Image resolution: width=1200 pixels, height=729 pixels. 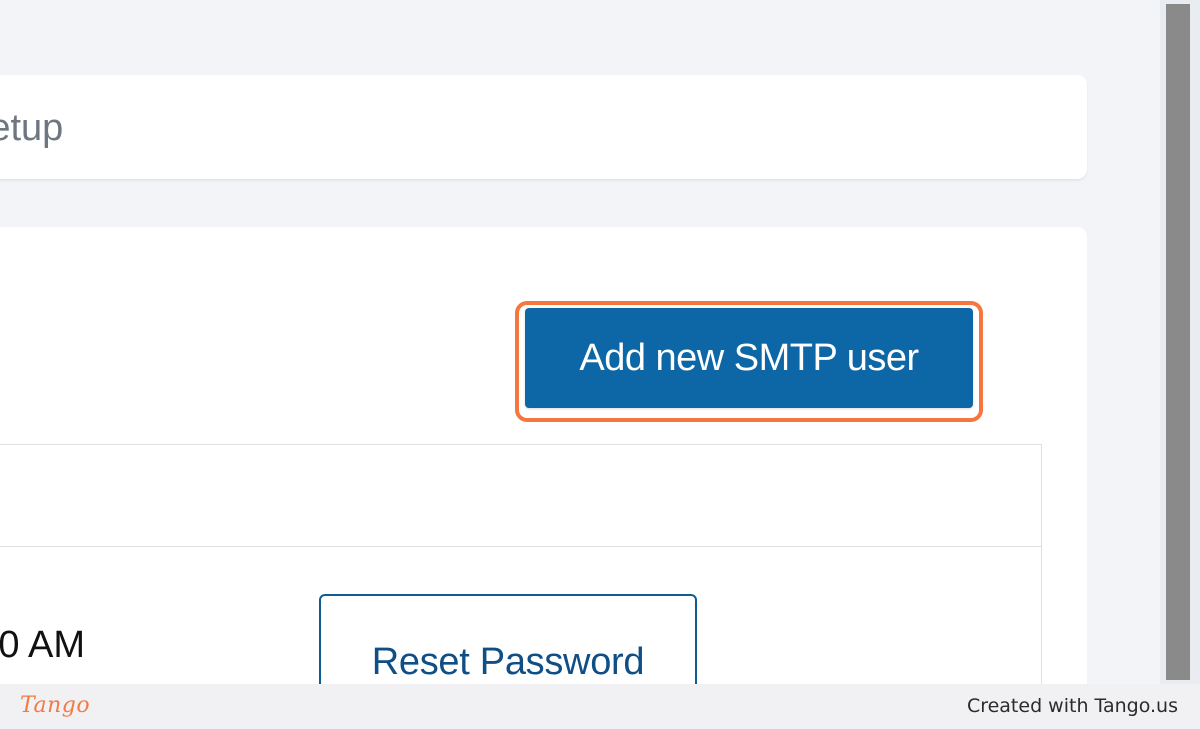 I want to click on tango-logo: Tango, so click(x=55, y=705).